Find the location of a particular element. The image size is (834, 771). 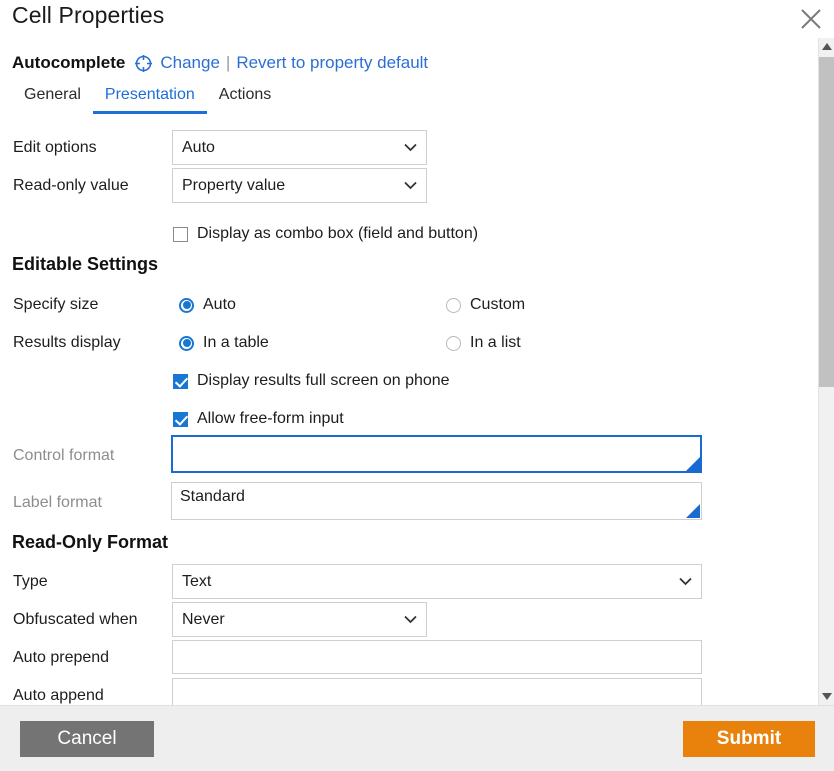

allow-free-form-input-checkbox-row: Allow free-form input is located at coordinates (258, 419).